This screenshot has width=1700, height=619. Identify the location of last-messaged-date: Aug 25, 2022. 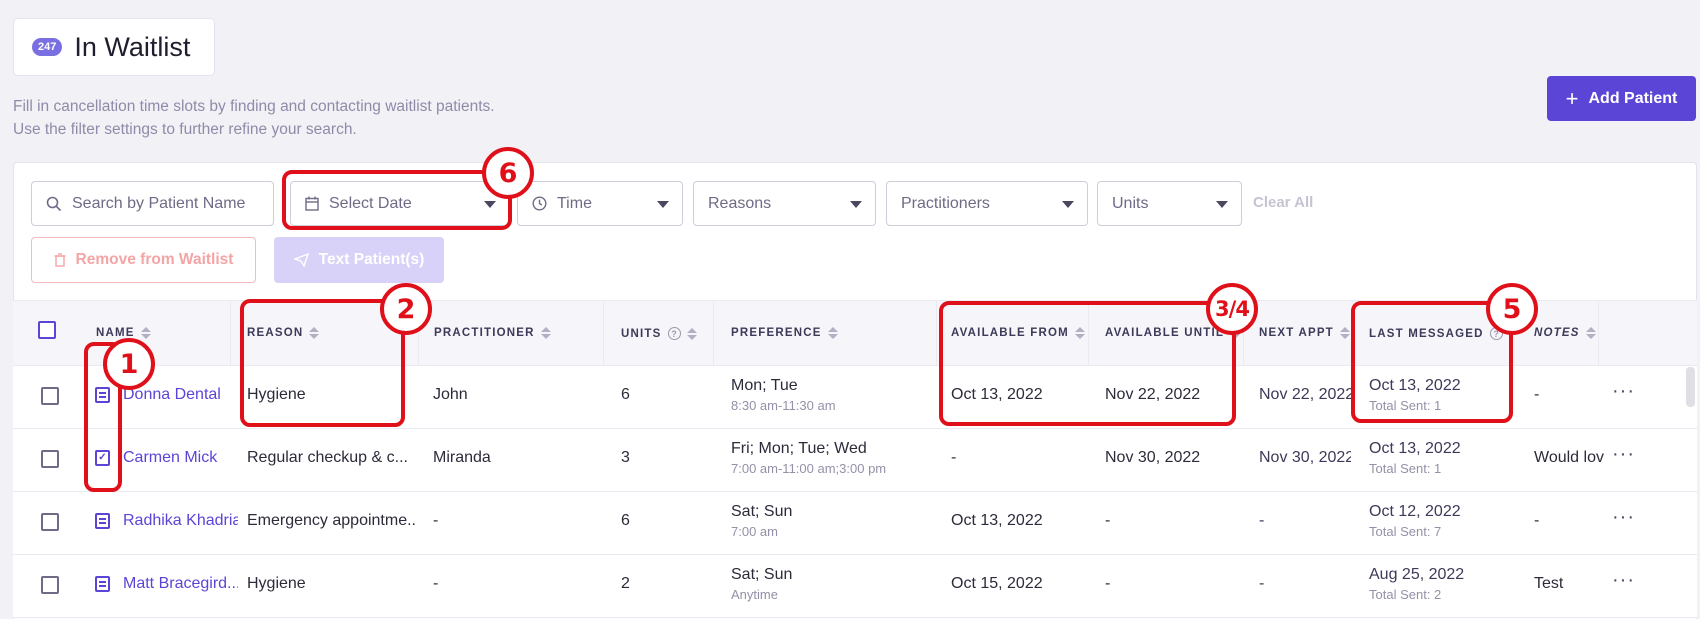
(1417, 574).